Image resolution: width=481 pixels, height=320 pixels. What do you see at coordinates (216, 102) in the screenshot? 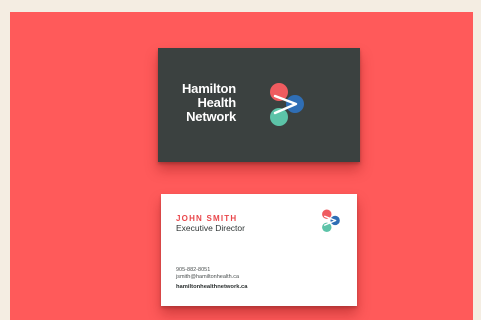
I see `brand-line-2: Health` at bounding box center [216, 102].